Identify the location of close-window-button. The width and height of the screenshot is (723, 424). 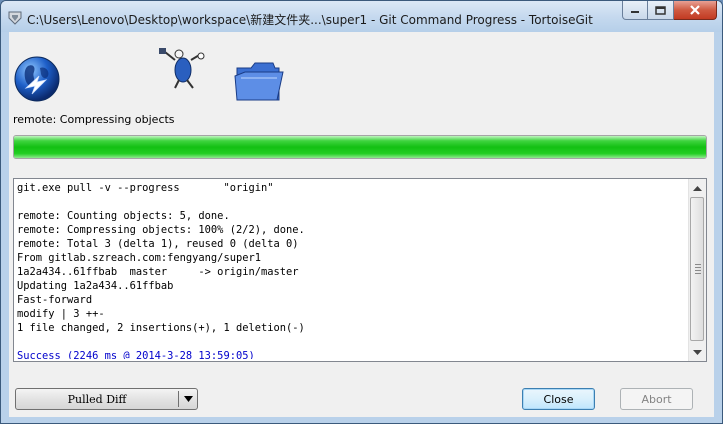
(695, 10).